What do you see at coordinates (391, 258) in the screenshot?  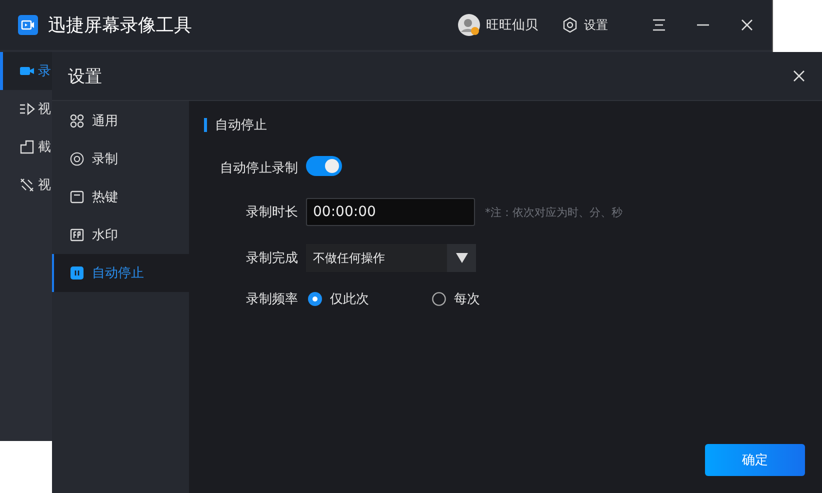 I see `action-dropdown: 不做任何操作` at bounding box center [391, 258].